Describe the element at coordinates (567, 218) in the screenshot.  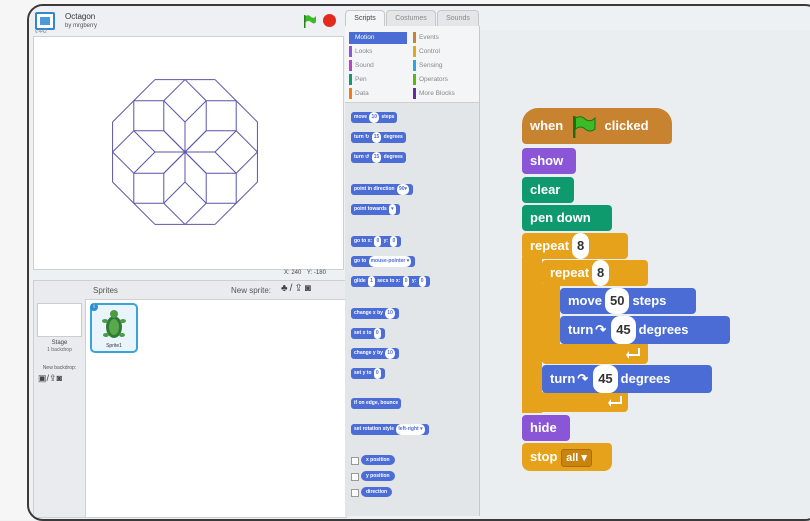
I see `pen-down-block: pen down` at that location.